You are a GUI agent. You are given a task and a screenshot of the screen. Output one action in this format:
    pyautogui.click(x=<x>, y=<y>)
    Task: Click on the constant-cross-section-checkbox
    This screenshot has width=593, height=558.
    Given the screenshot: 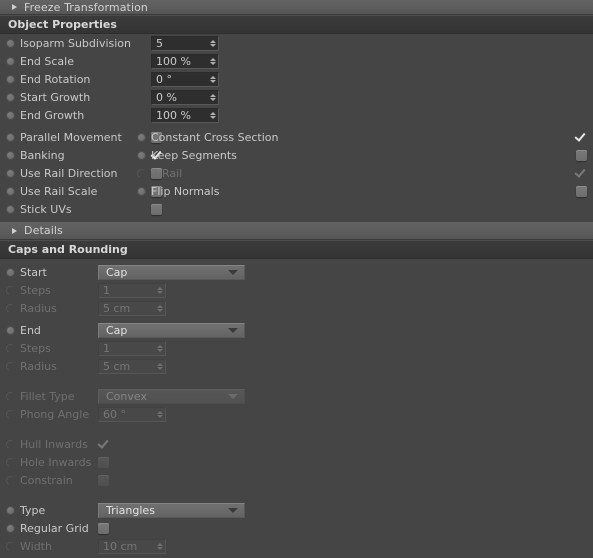 What is the action you would take?
    pyautogui.click(x=581, y=137)
    